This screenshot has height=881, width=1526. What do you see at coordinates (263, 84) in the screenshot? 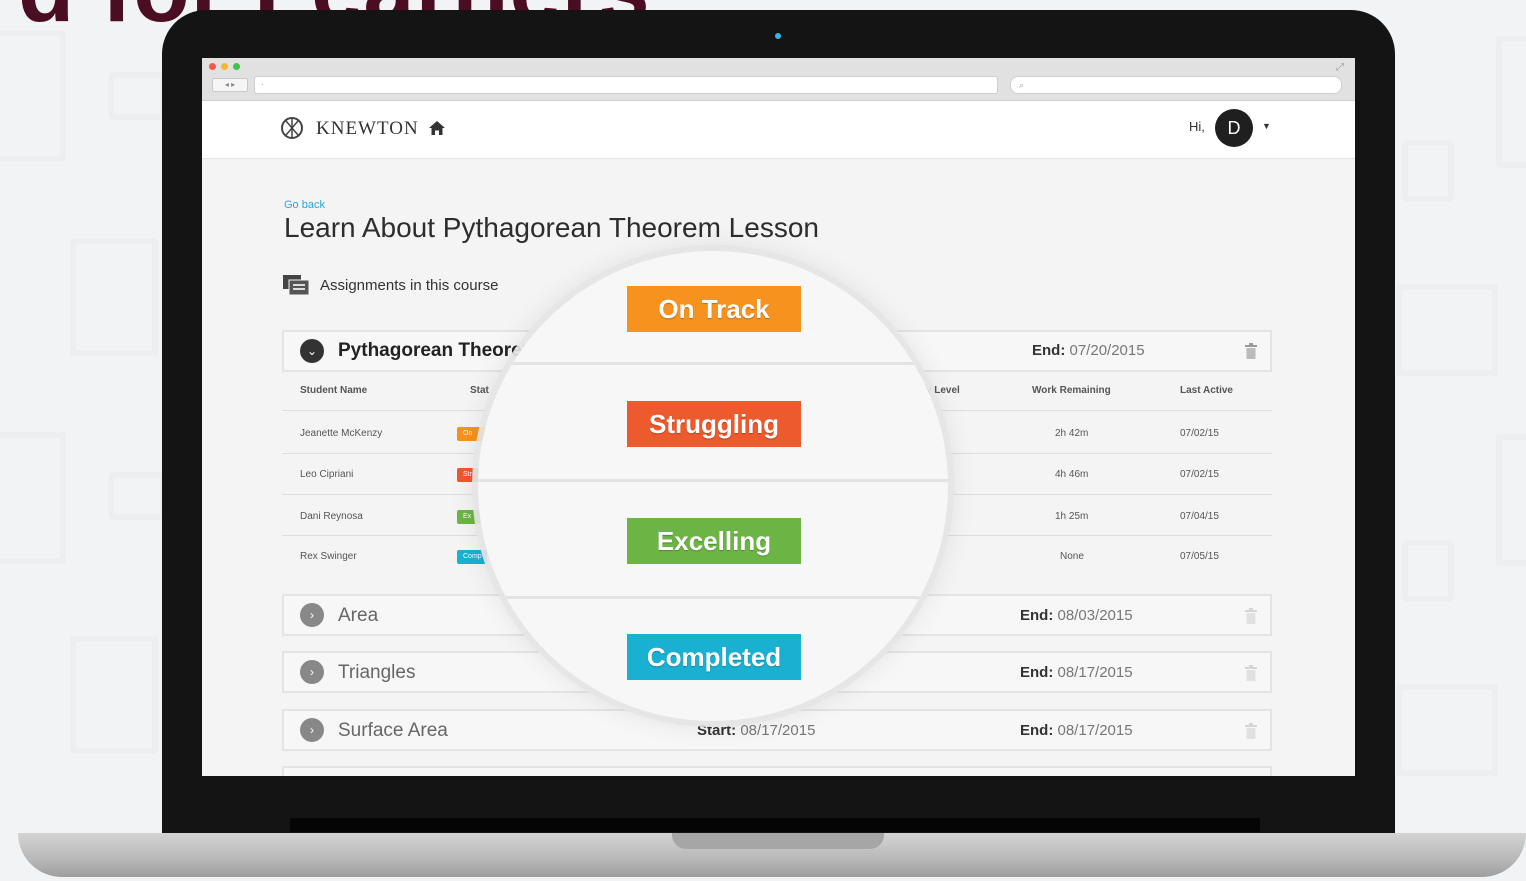
I see `url-text: ·` at bounding box center [263, 84].